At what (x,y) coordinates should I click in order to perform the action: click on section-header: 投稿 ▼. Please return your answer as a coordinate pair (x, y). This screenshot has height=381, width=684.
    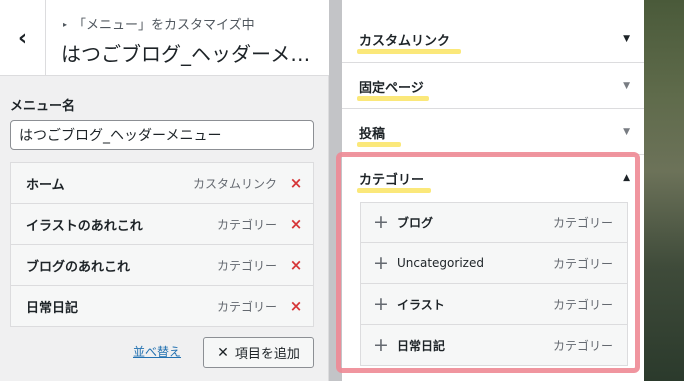
    Looking at the image, I should click on (493, 132).